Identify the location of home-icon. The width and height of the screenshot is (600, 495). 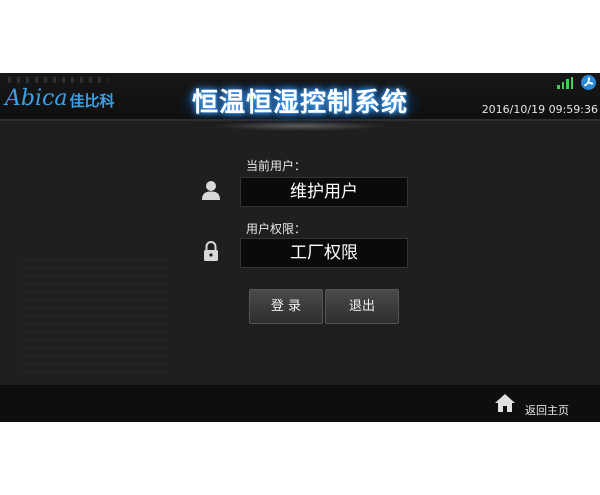
(505, 405).